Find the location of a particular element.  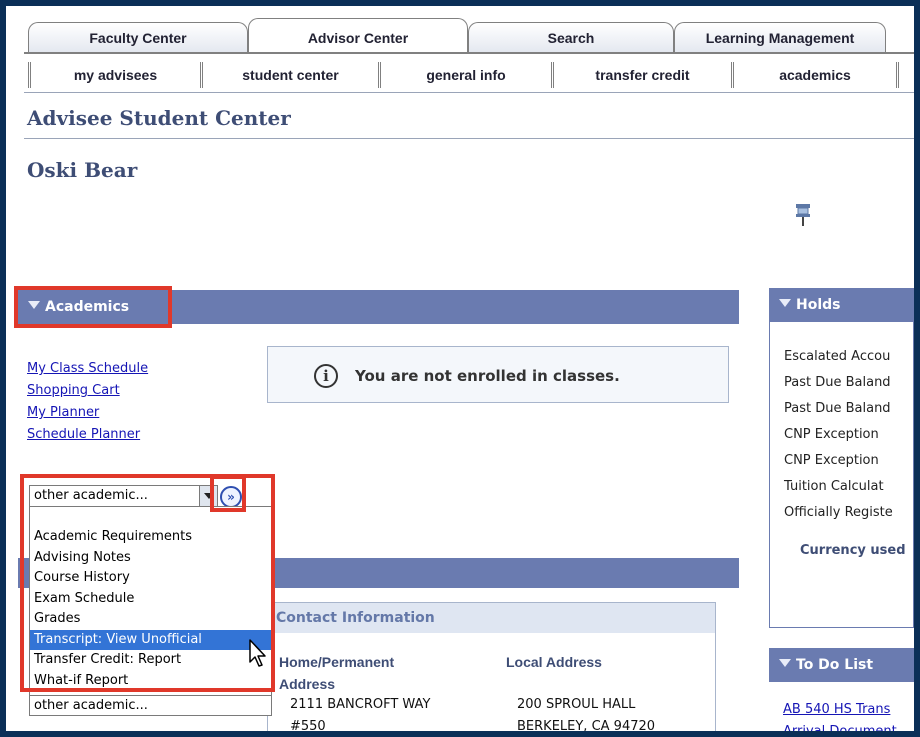

local-address: 200 SPROUL HALL BERKELEY, CA 94720 is located at coordinates (586, 712).